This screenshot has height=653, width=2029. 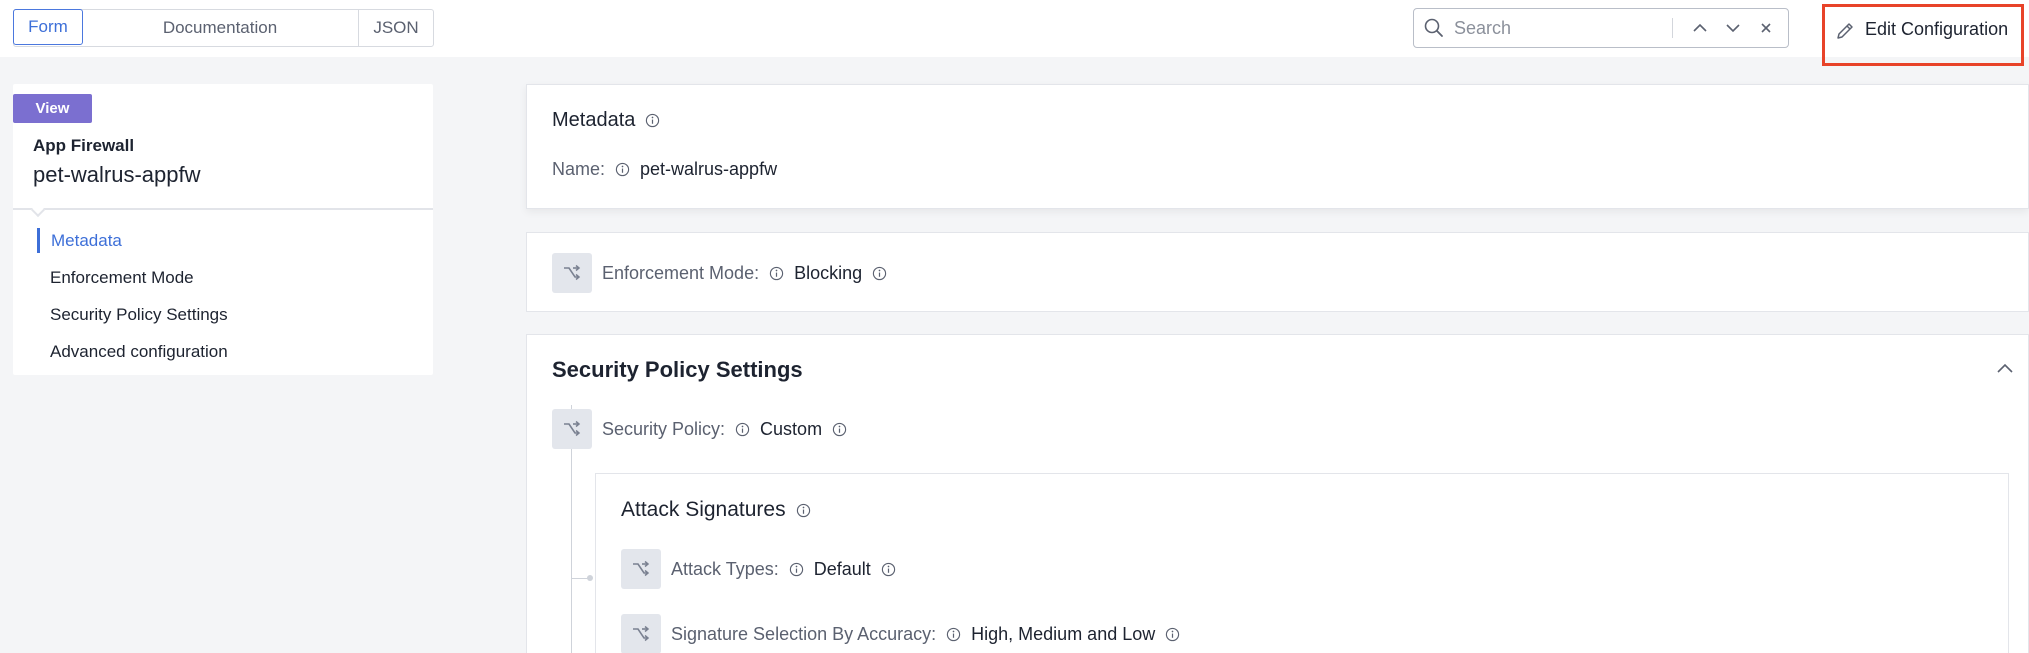 What do you see at coordinates (681, 272) in the screenshot?
I see `enforcement-mode-label: Enforcement Mode:` at bounding box center [681, 272].